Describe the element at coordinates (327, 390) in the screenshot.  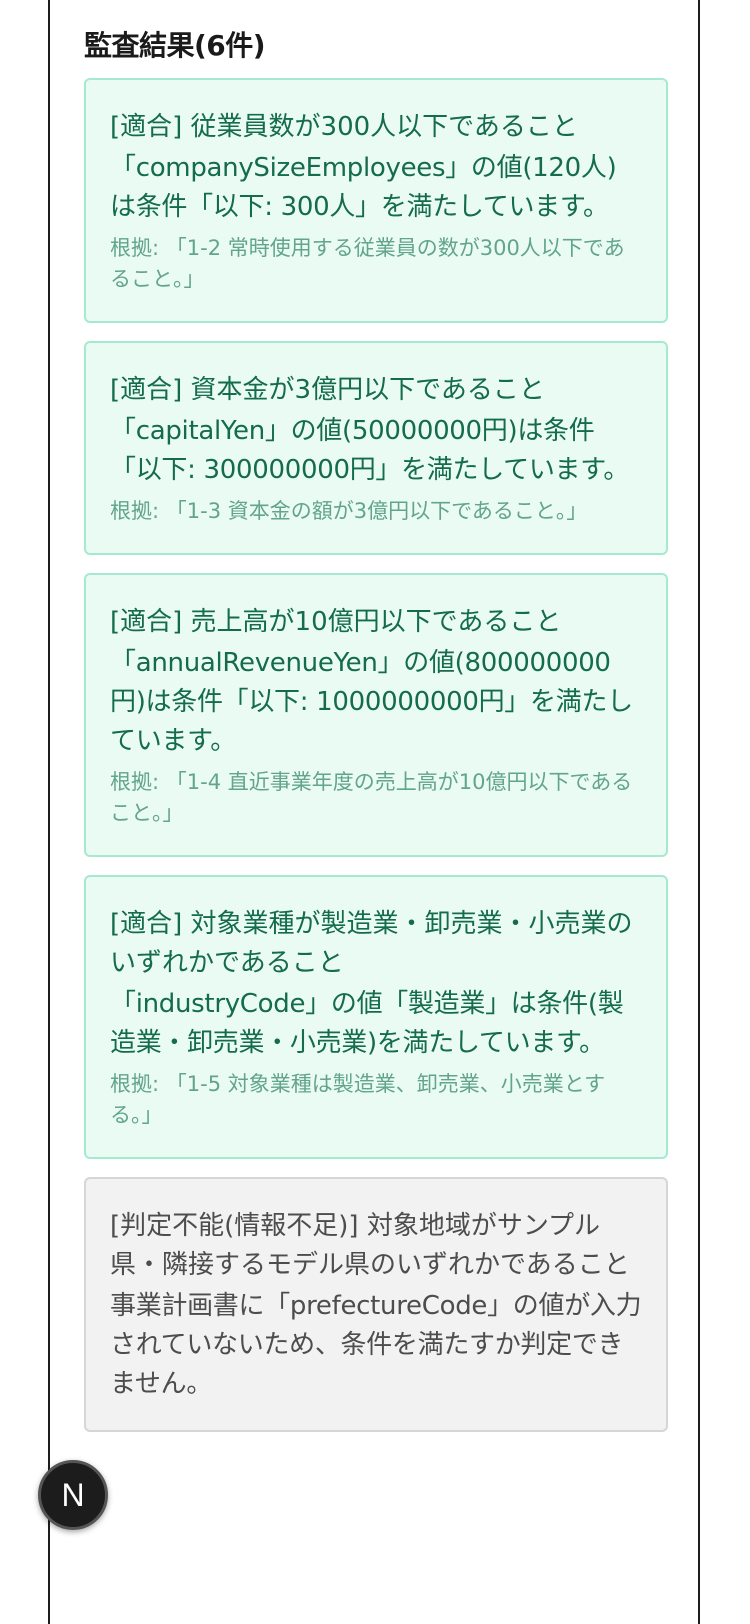
I see `result-title: [適合] 資本金が3億円以下であること` at that location.